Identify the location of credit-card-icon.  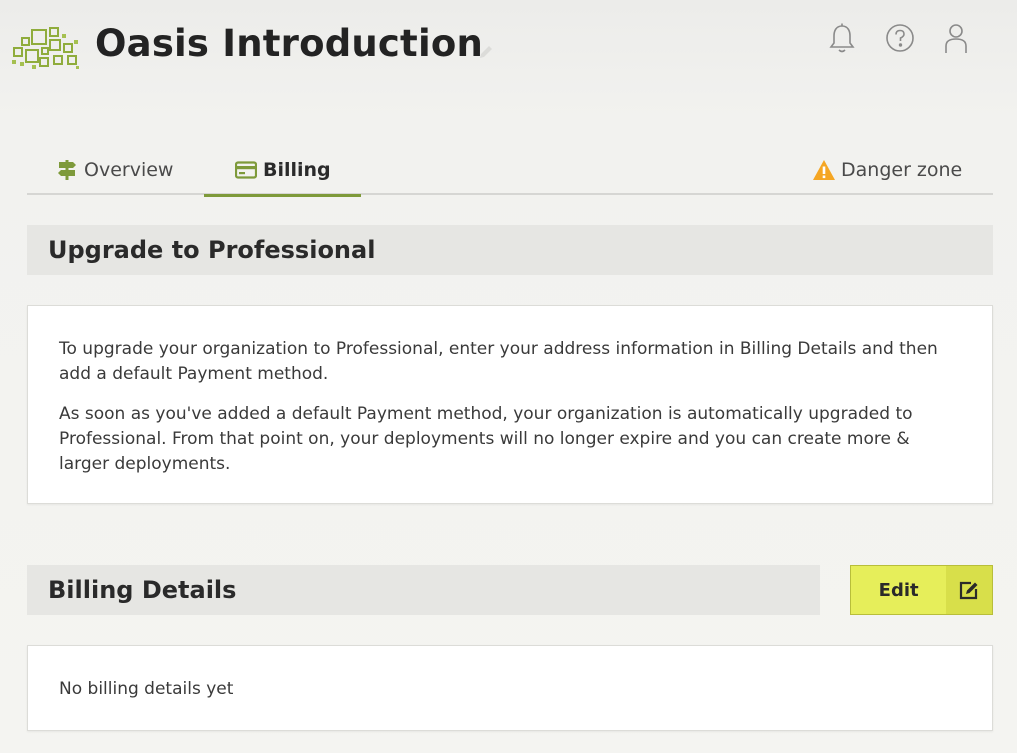
(246, 170).